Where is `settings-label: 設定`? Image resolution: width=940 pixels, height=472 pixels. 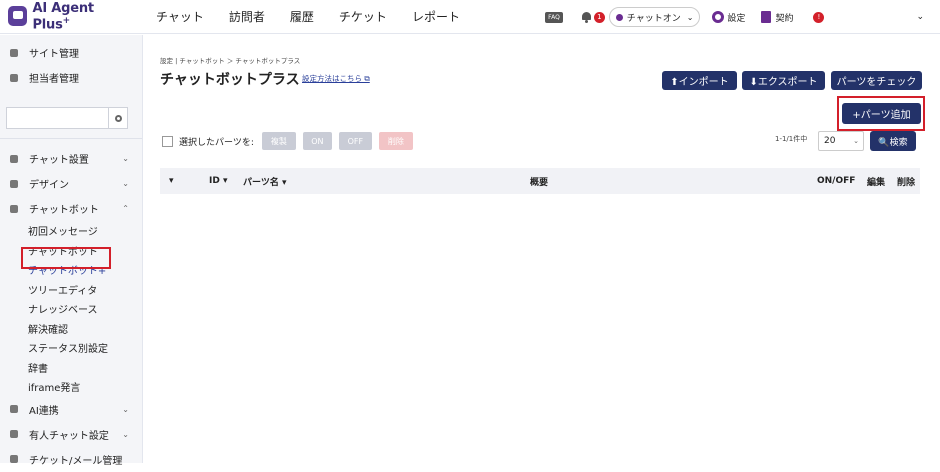
settings-label: 設定 is located at coordinates (736, 18).